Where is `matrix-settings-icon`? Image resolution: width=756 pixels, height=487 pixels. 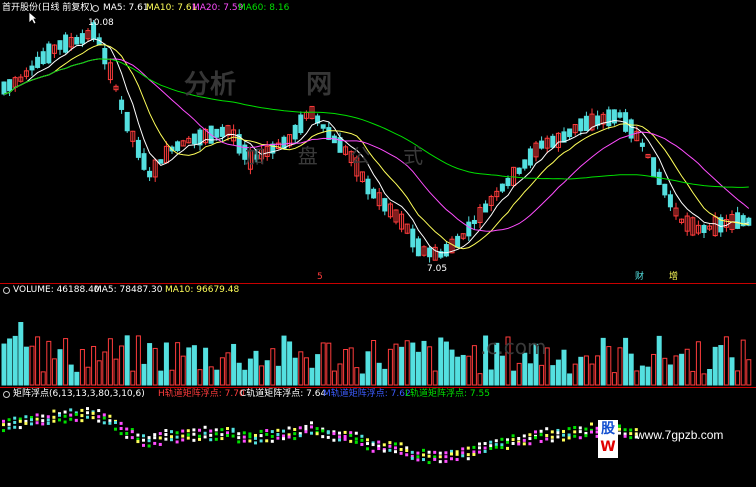 matrix-settings-icon is located at coordinates (6, 394).